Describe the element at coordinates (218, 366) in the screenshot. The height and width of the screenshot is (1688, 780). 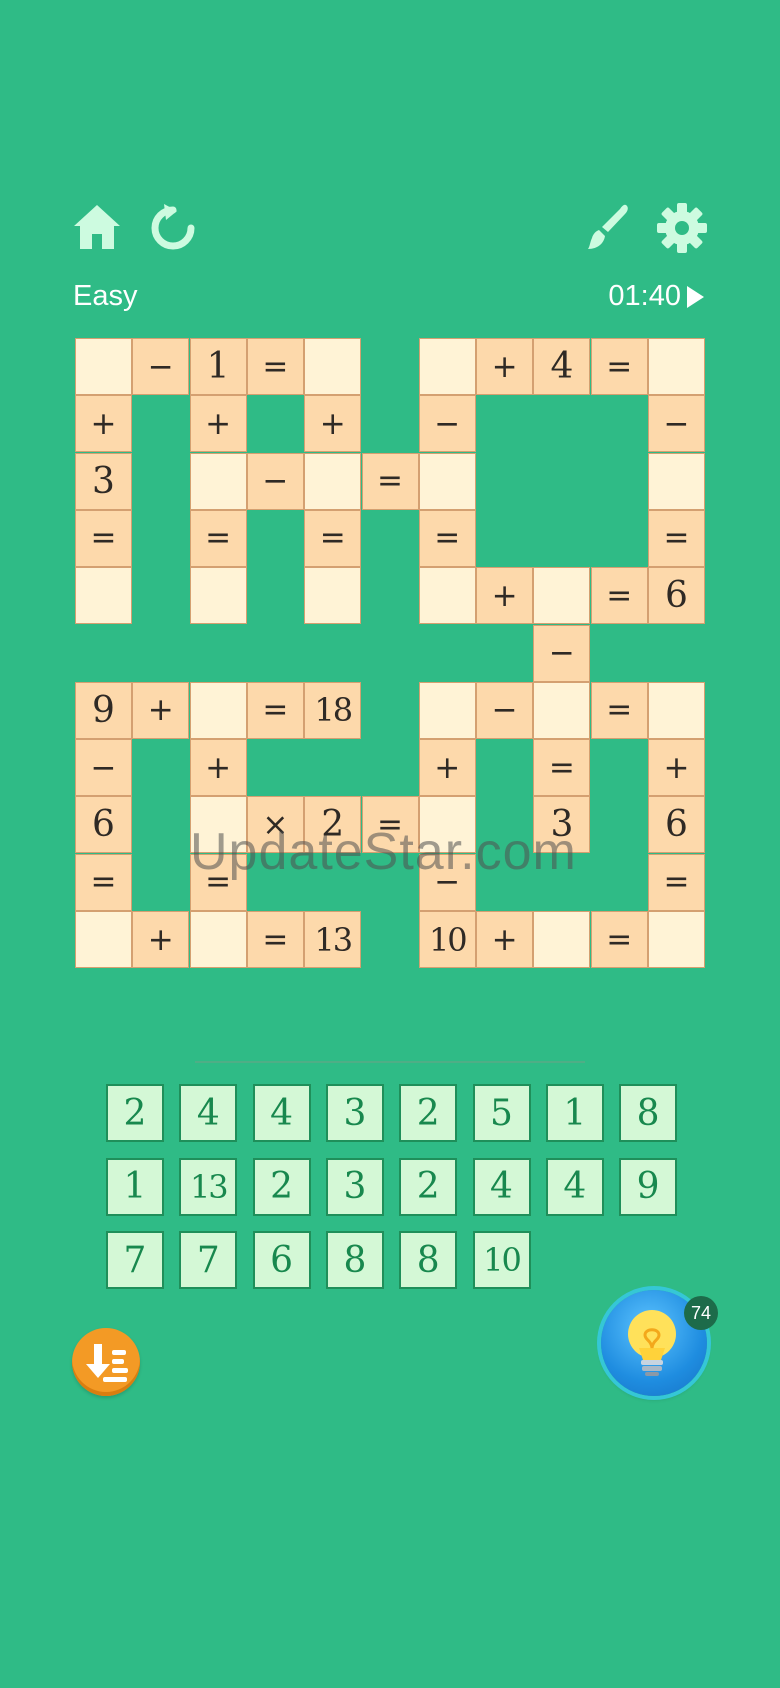
I see `grid-cell-number: 1` at that location.